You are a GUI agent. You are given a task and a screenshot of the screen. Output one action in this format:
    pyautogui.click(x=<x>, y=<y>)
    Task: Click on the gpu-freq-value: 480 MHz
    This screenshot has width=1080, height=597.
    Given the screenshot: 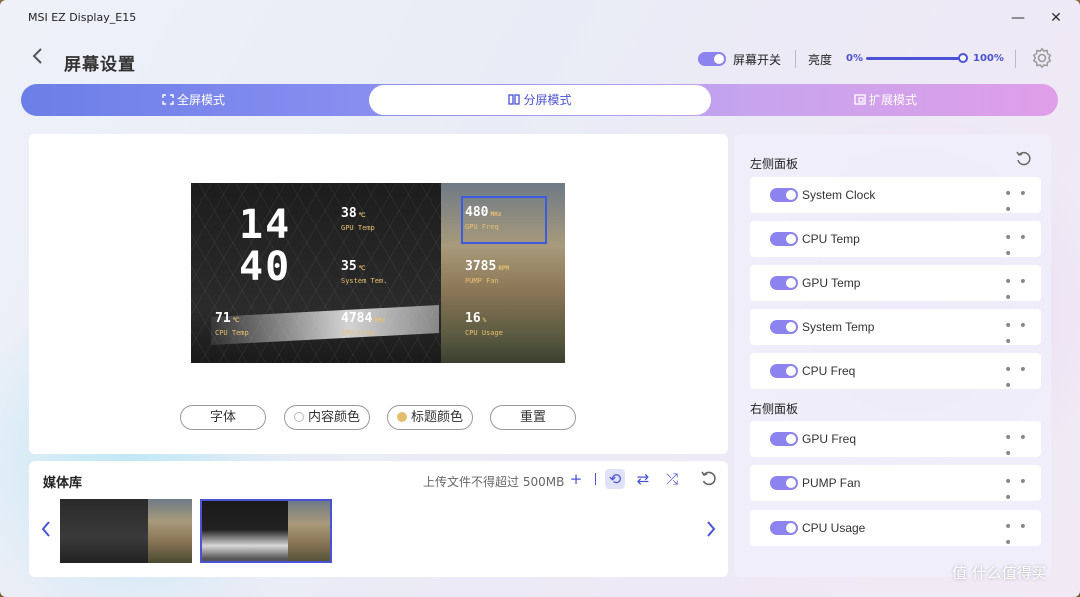 What is the action you would take?
    pyautogui.click(x=483, y=212)
    